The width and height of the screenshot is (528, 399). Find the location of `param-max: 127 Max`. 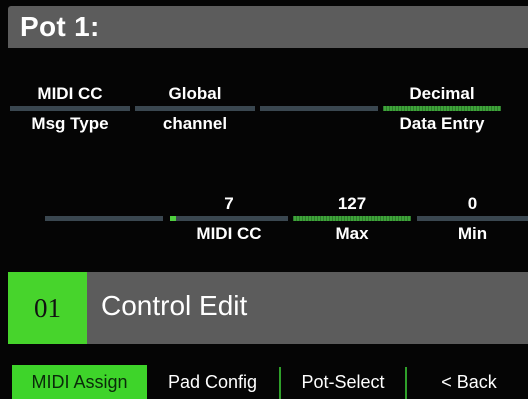

param-max: 127 Max is located at coordinates (352, 219).